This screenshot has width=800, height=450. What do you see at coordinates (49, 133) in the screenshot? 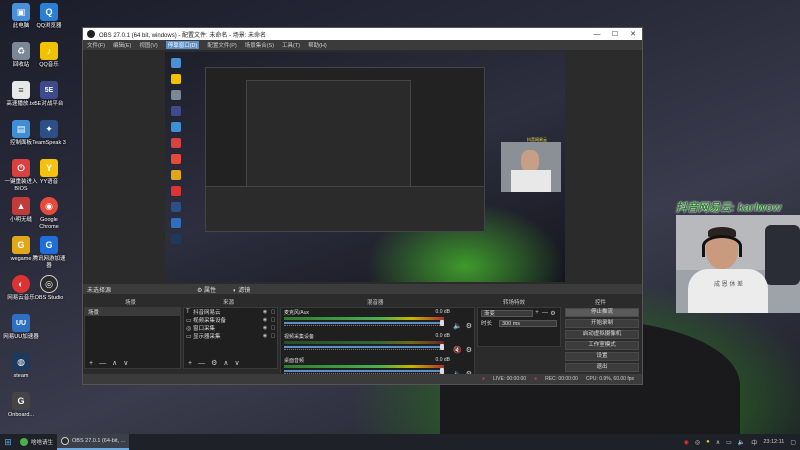
I see `desktop-icon-teamspeak: ✦ TeamSpeak 3` at bounding box center [49, 133].